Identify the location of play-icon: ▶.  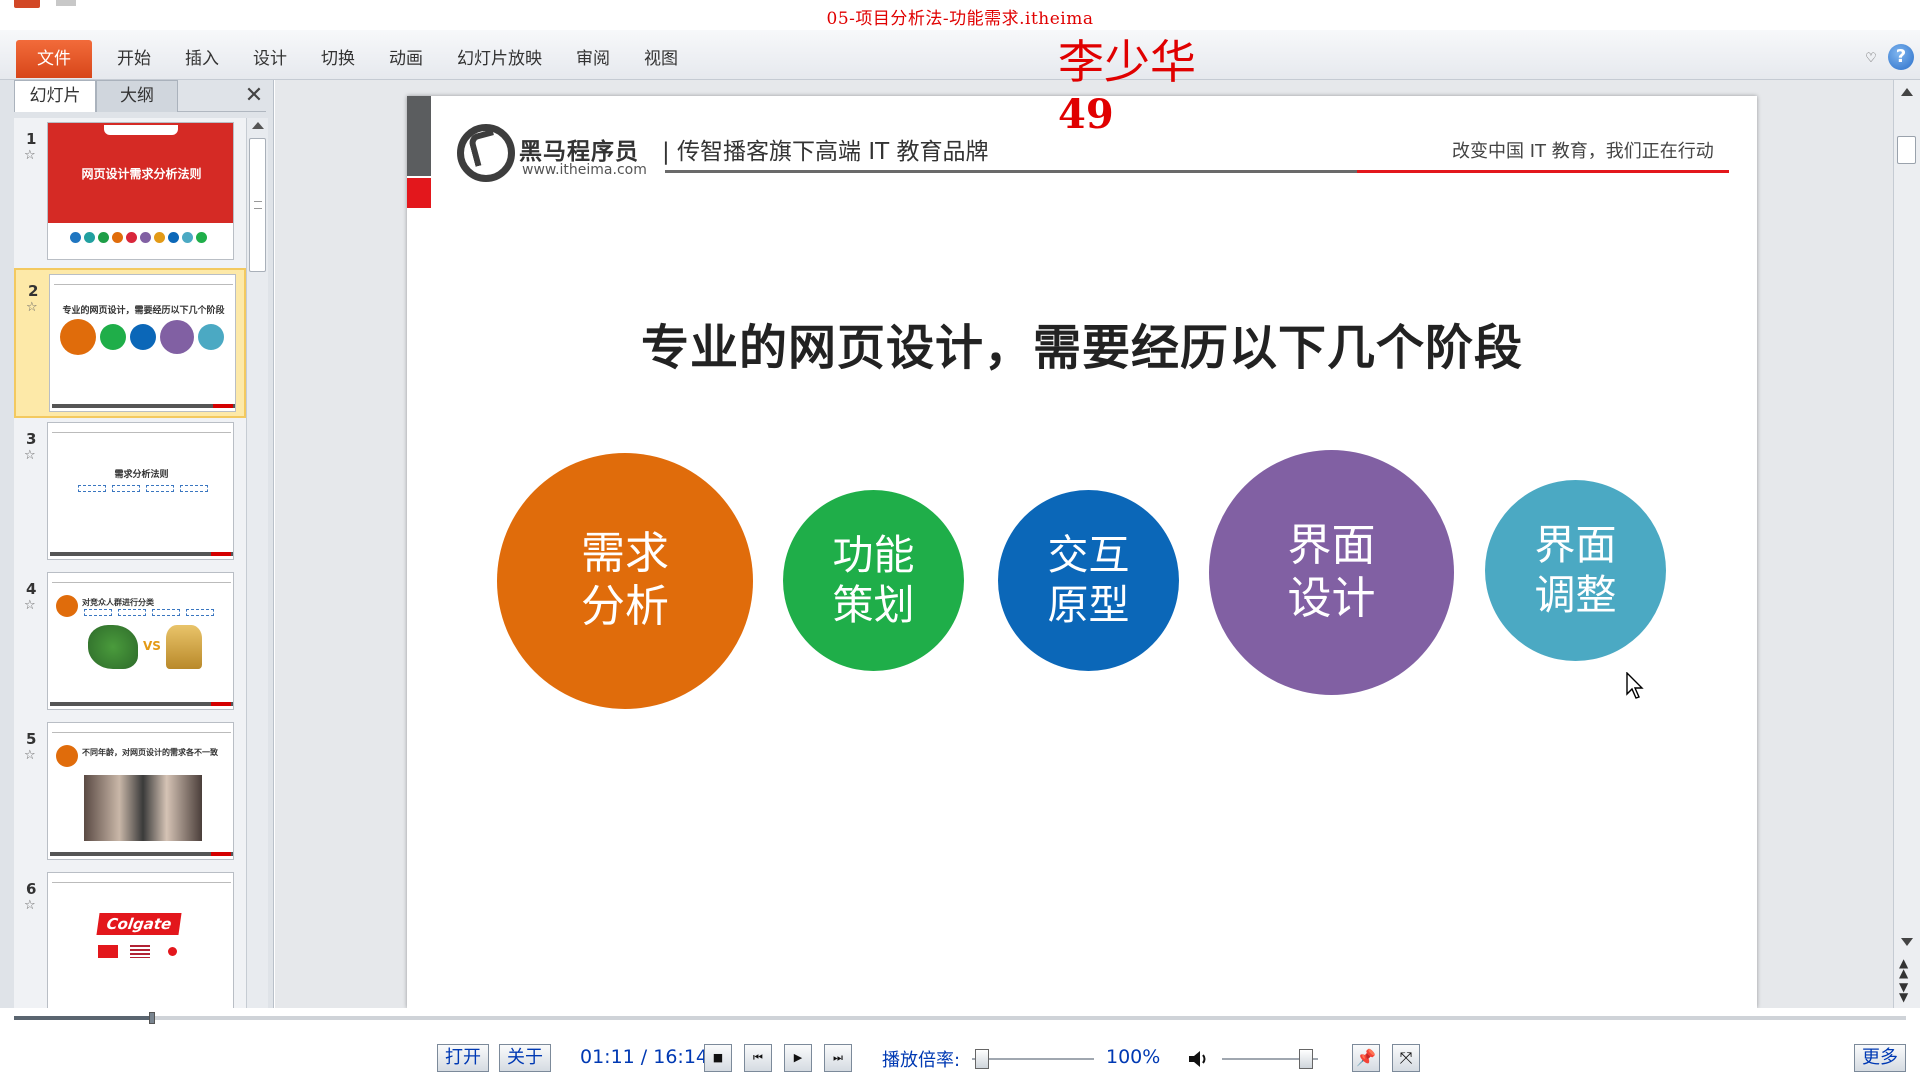
(798, 1058).